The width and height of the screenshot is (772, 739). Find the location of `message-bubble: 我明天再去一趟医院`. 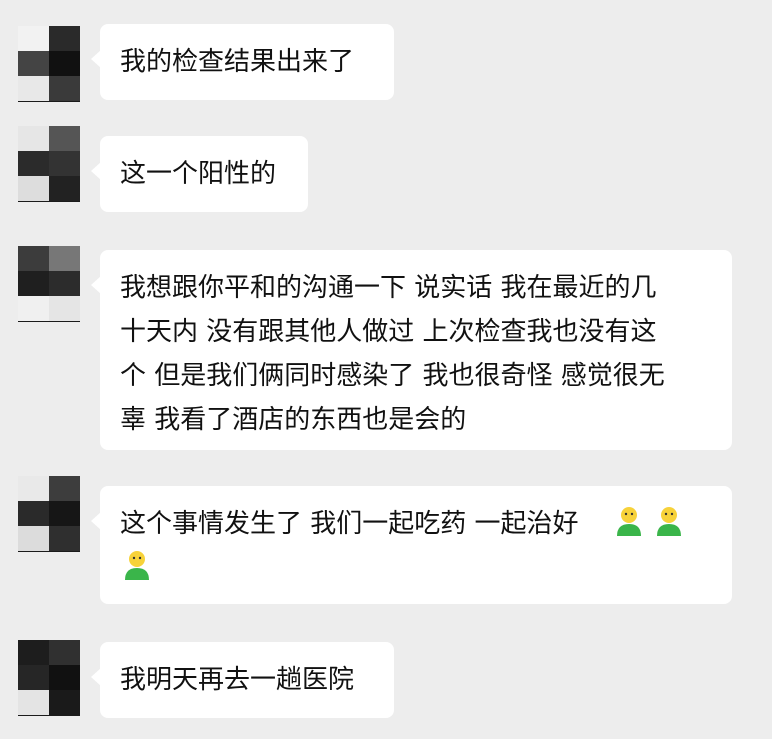

message-bubble: 我明天再去一趟医院 is located at coordinates (242, 680).